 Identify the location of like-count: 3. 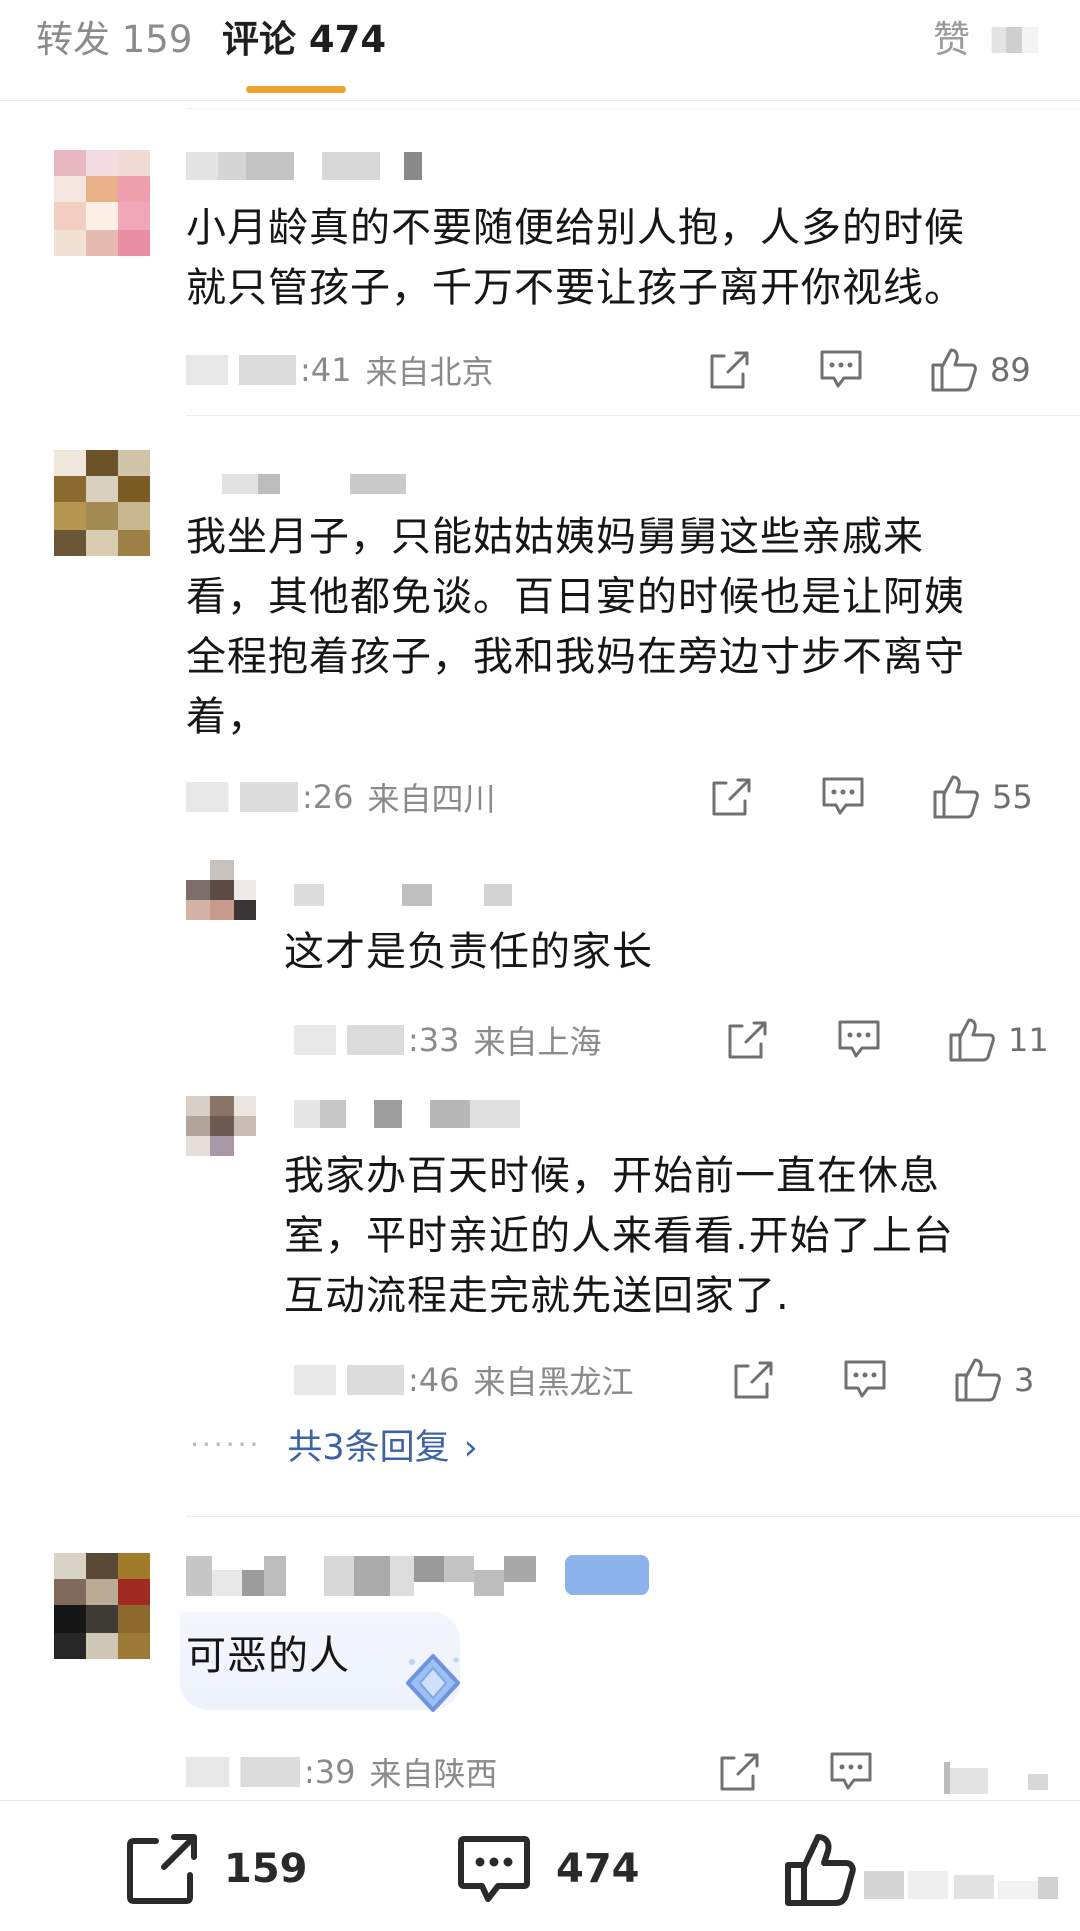
(1024, 1380).